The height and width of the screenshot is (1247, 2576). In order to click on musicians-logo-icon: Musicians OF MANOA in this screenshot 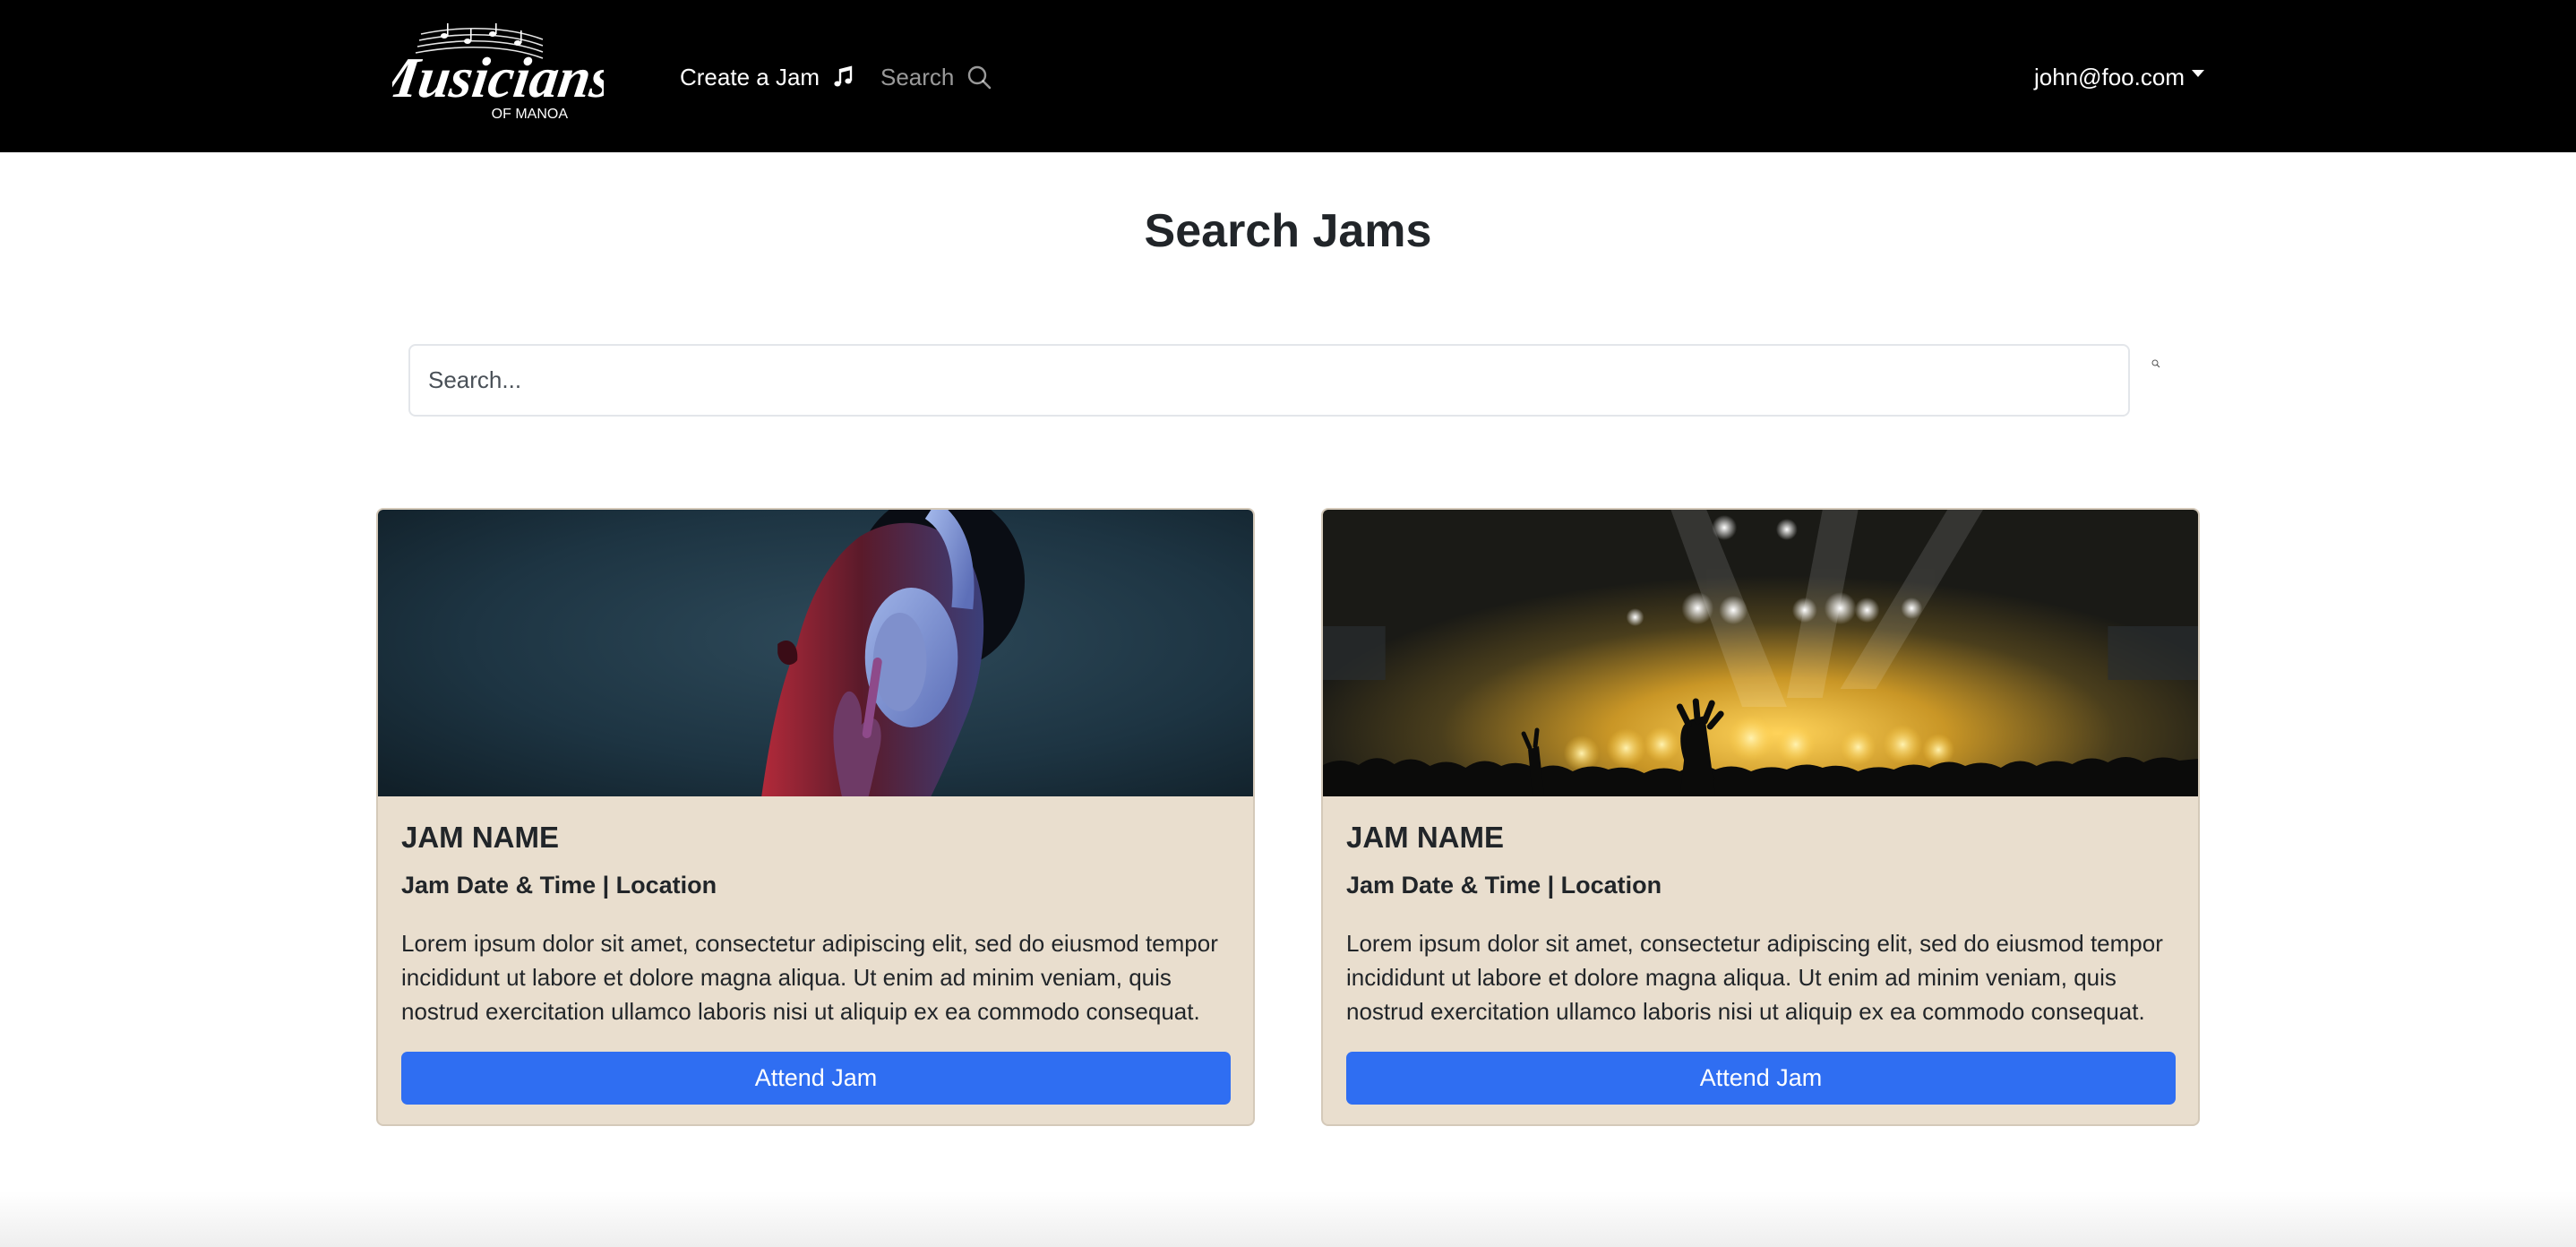, I will do `click(498, 72)`.